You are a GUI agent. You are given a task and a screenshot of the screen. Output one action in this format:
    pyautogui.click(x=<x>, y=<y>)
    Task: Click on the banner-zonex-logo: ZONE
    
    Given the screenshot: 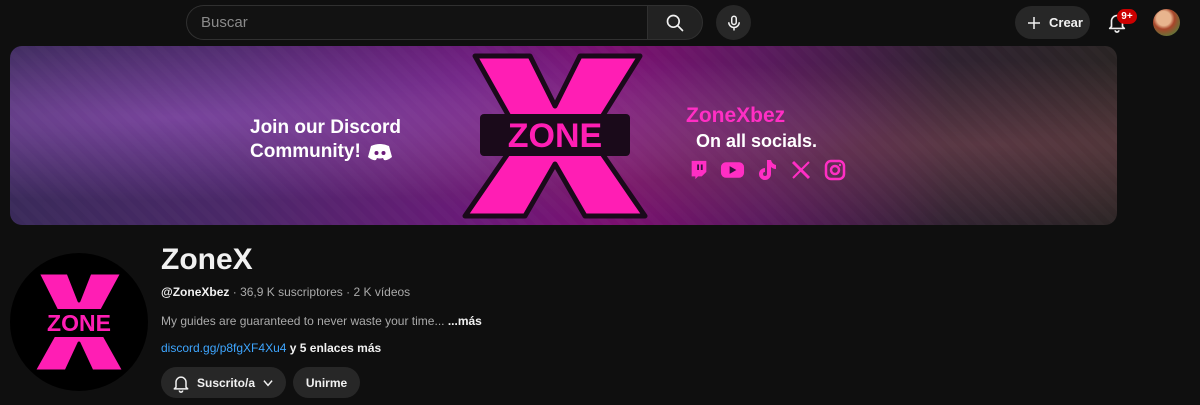 What is the action you would take?
    pyautogui.click(x=555, y=136)
    